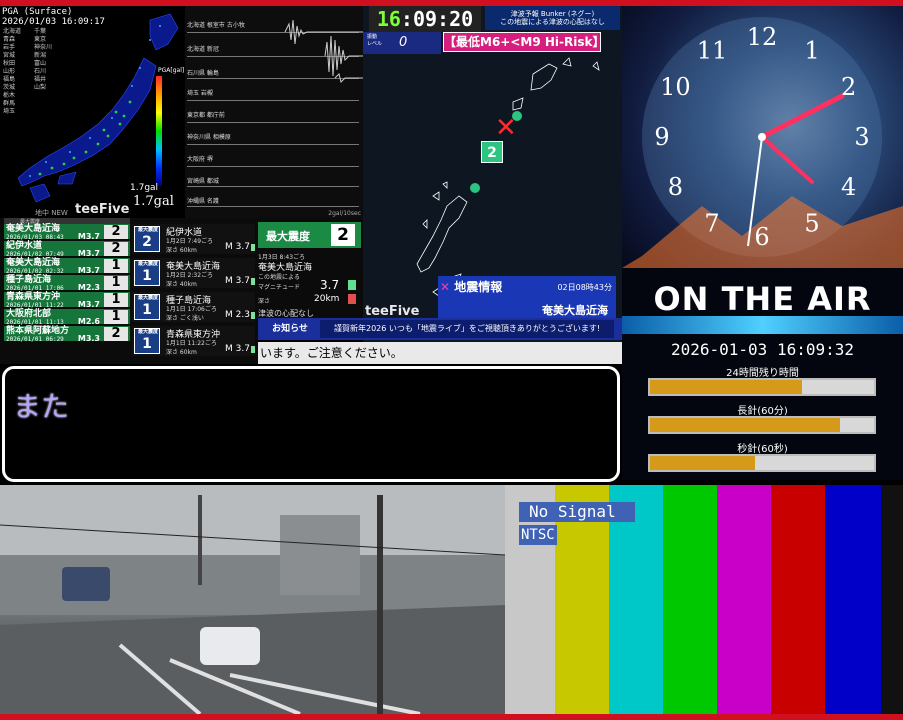 Image resolution: width=903 pixels, height=720 pixels. Describe the element at coordinates (159, 131) in the screenshot. I see `pga-color-scale` at that location.